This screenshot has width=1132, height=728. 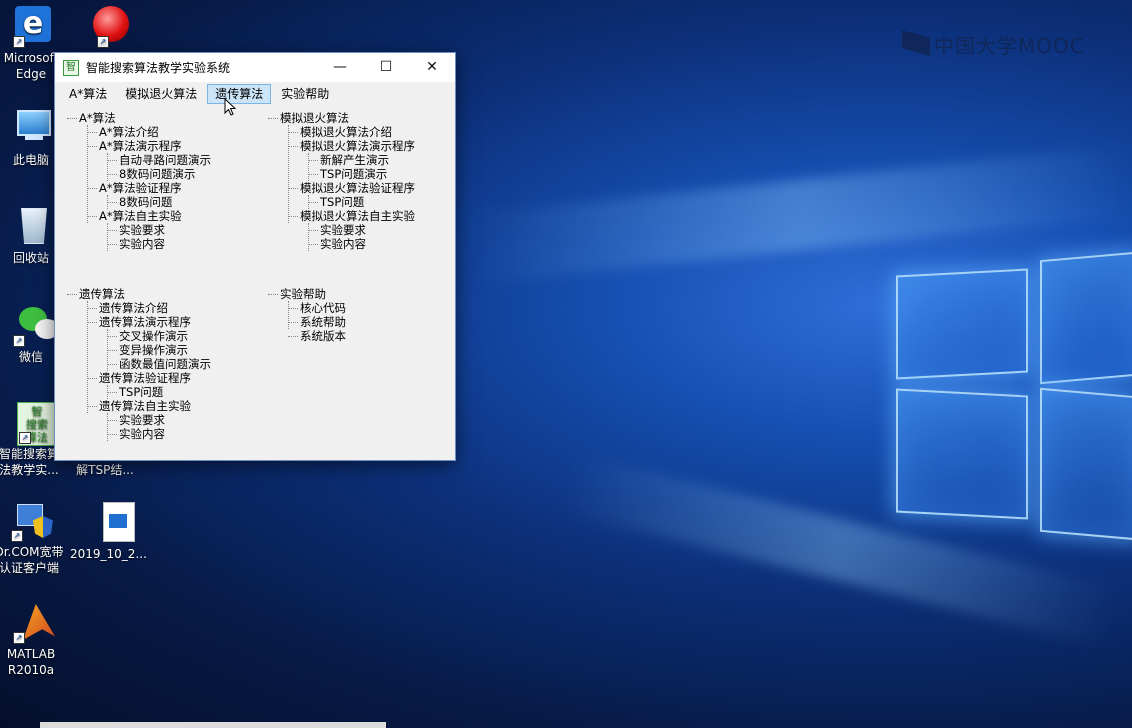 What do you see at coordinates (139, 160) in the screenshot?
I see `tree-node: 自动寻路问题演示` at bounding box center [139, 160].